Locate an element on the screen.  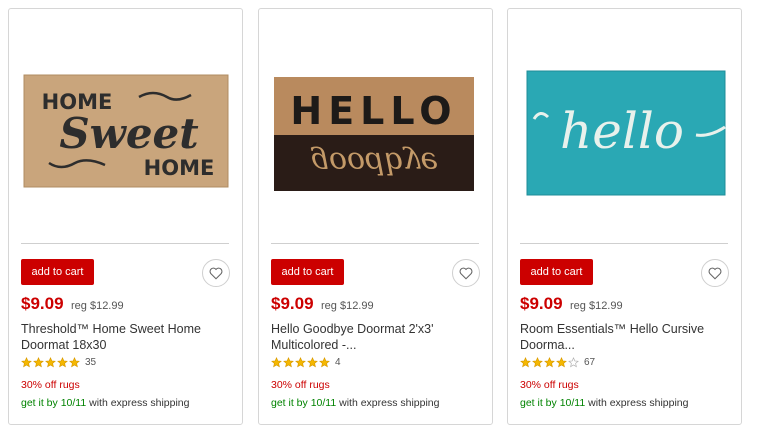
doormat-home-sweet-home-image: HOME Sweet HOME is located at coordinates (126, 131).